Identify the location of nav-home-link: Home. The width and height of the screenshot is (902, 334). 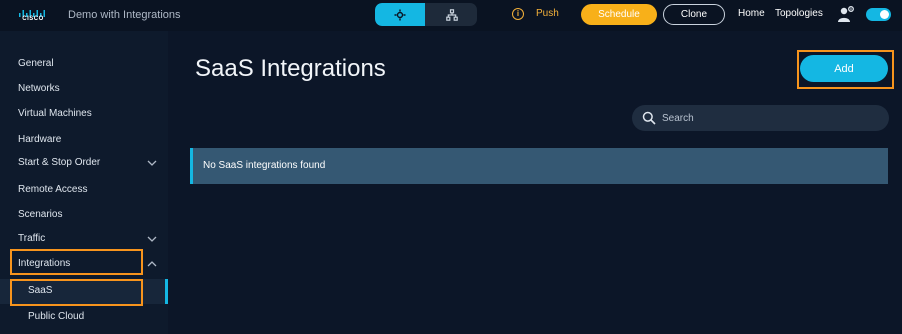
(751, 13).